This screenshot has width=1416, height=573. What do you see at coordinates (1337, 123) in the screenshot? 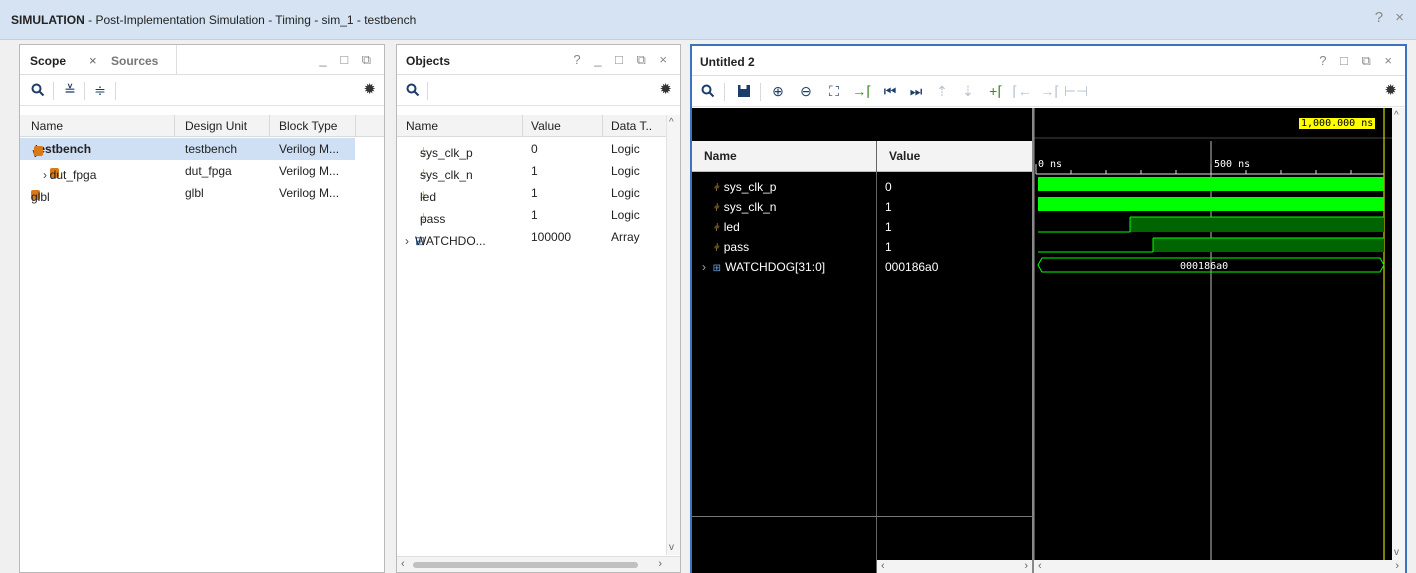
I see `cursor-time-badge: 1,000.000 ns` at bounding box center [1337, 123].